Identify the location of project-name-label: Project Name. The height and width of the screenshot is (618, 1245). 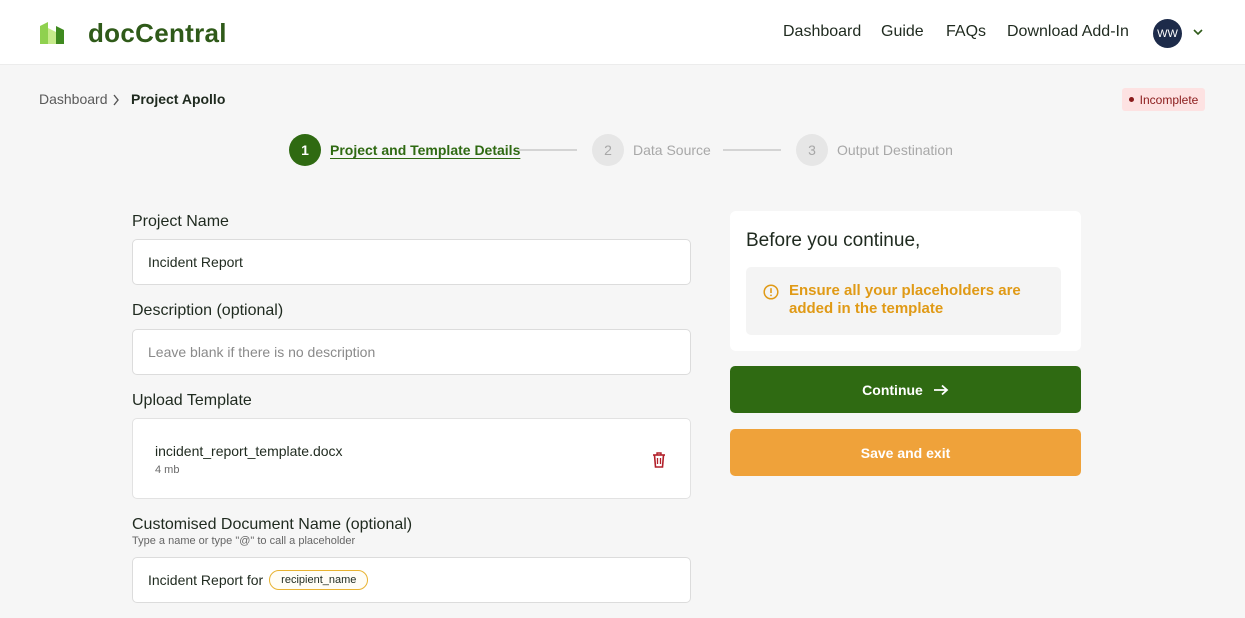
(180, 221).